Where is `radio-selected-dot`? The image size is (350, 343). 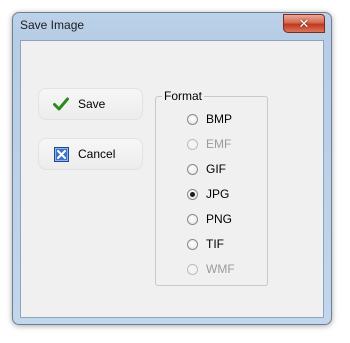
radio-selected-dot is located at coordinates (192, 194).